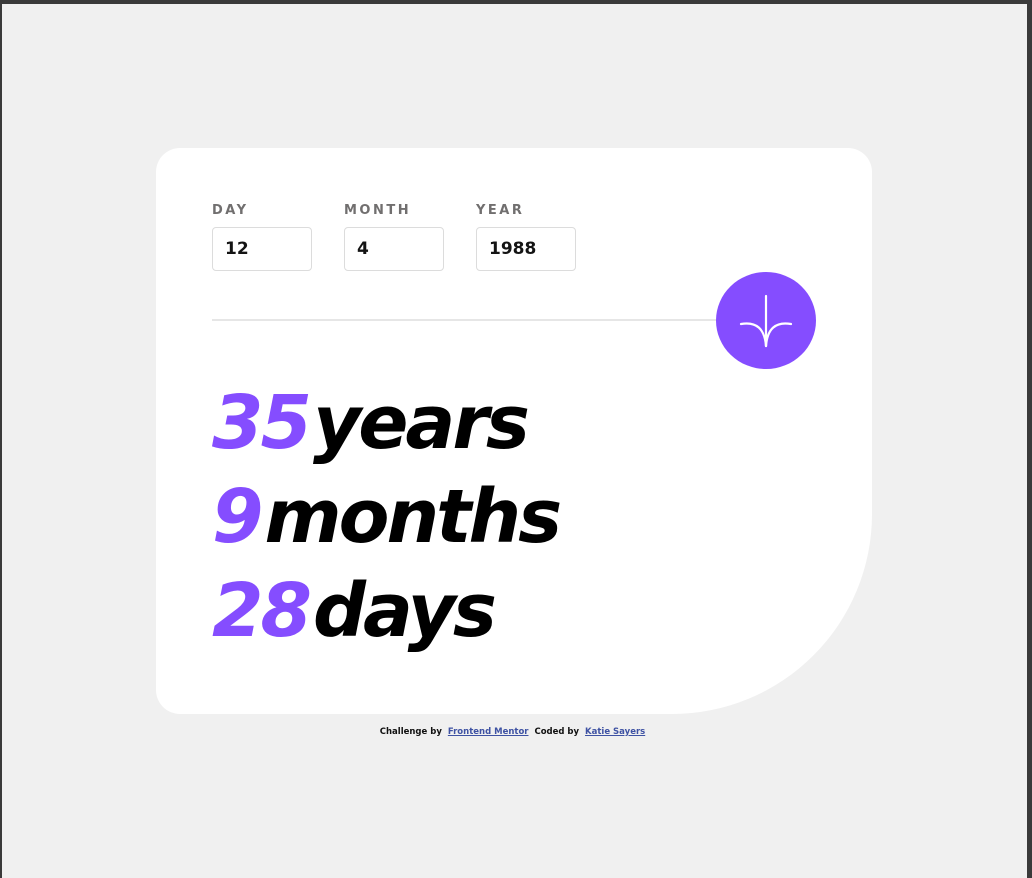  I want to click on year-field: YEAR, so click(526, 236).